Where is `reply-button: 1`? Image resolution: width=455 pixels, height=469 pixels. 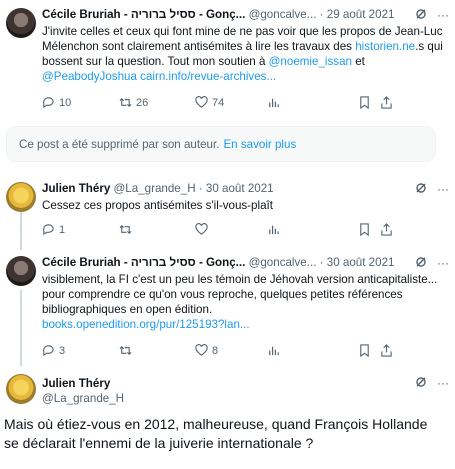
reply-button: 1 is located at coordinates (53, 229).